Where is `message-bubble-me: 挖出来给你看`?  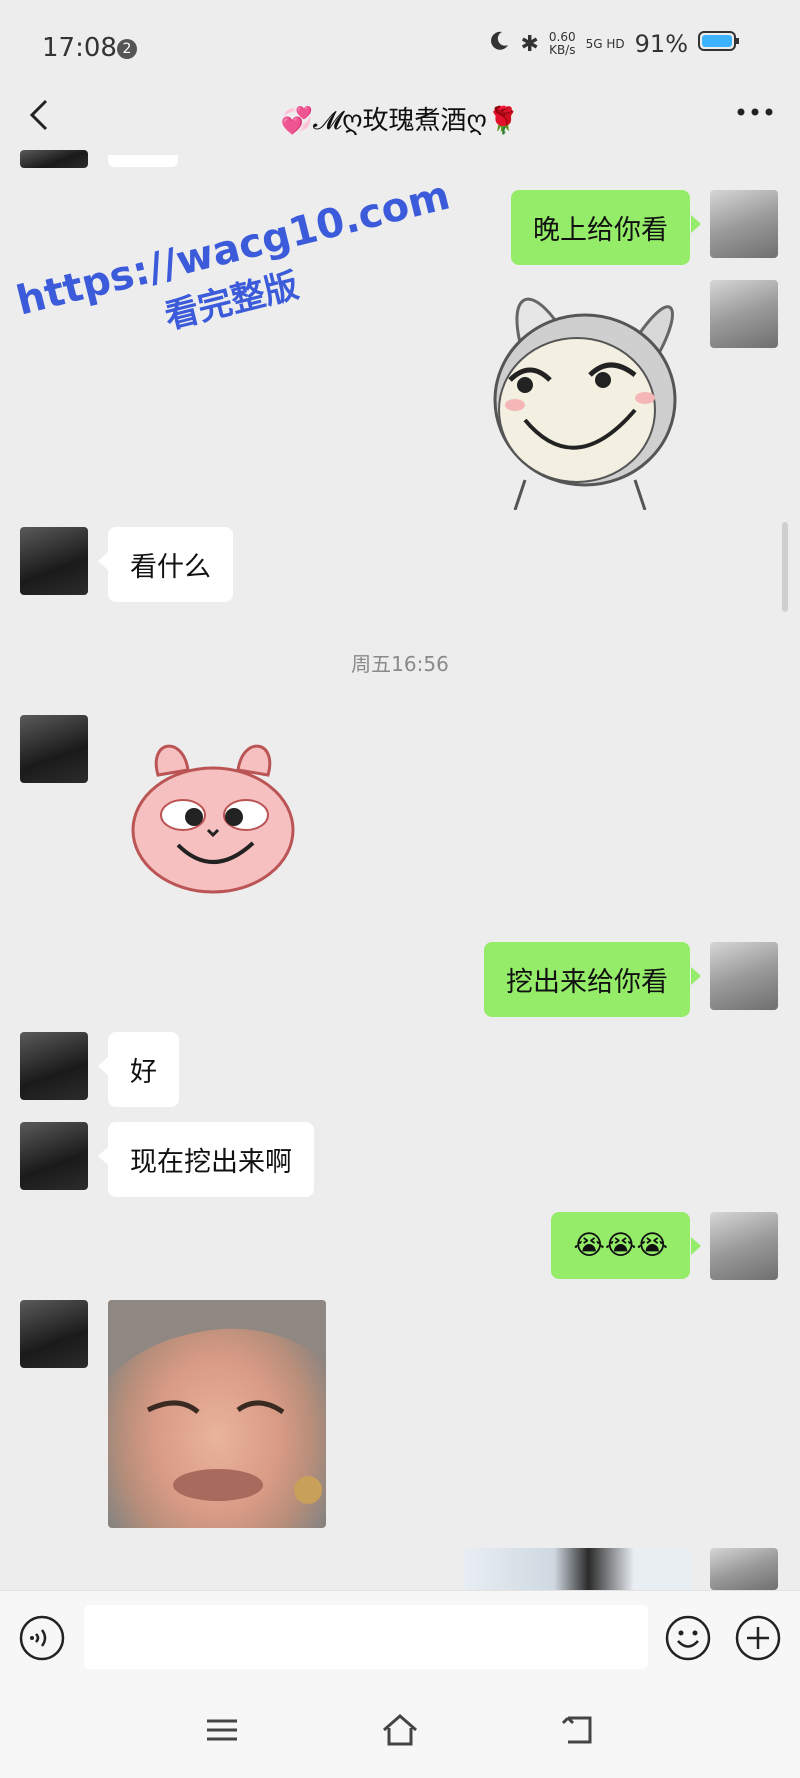 message-bubble-me: 挖出来给你看 is located at coordinates (587, 979).